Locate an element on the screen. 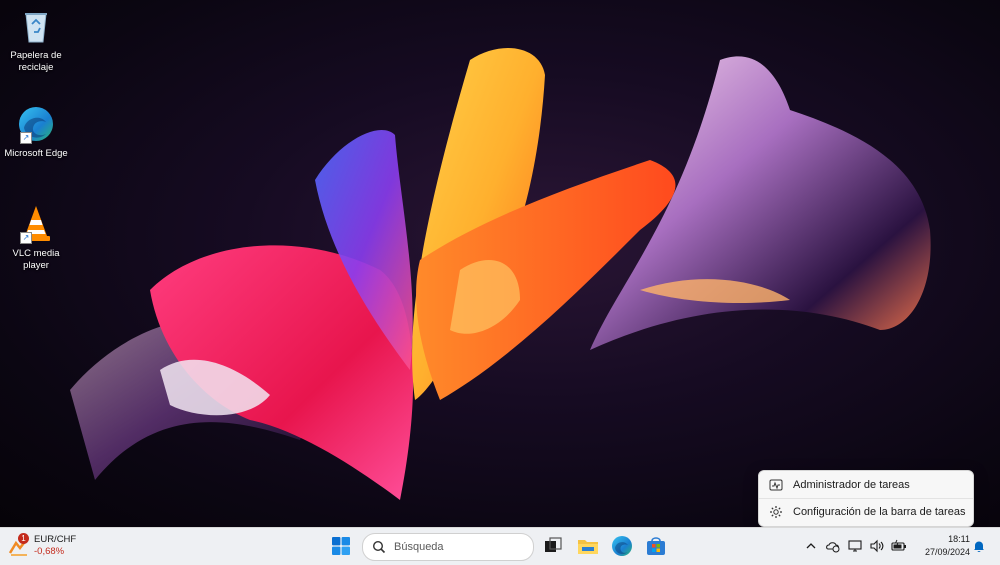 The width and height of the screenshot is (1000, 565). desktop-icon-label: Microsoft Edge is located at coordinates (36, 153).